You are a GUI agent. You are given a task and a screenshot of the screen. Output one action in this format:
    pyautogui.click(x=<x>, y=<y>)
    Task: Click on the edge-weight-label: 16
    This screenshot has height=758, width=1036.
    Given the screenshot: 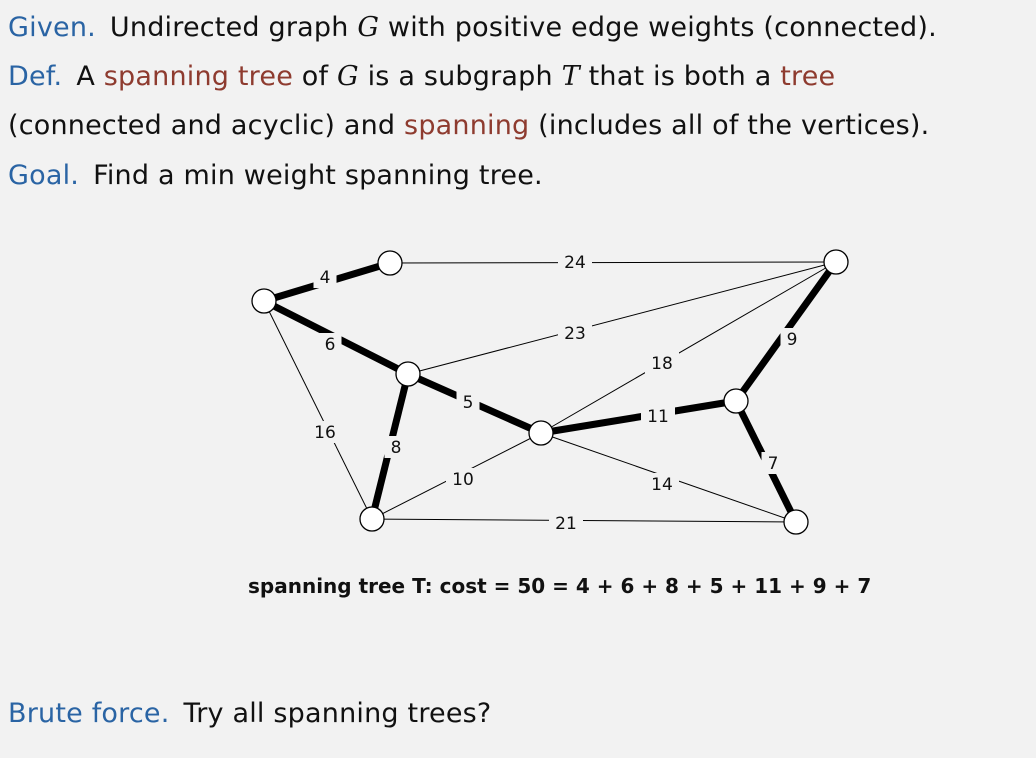 What is the action you would take?
    pyautogui.click(x=325, y=433)
    